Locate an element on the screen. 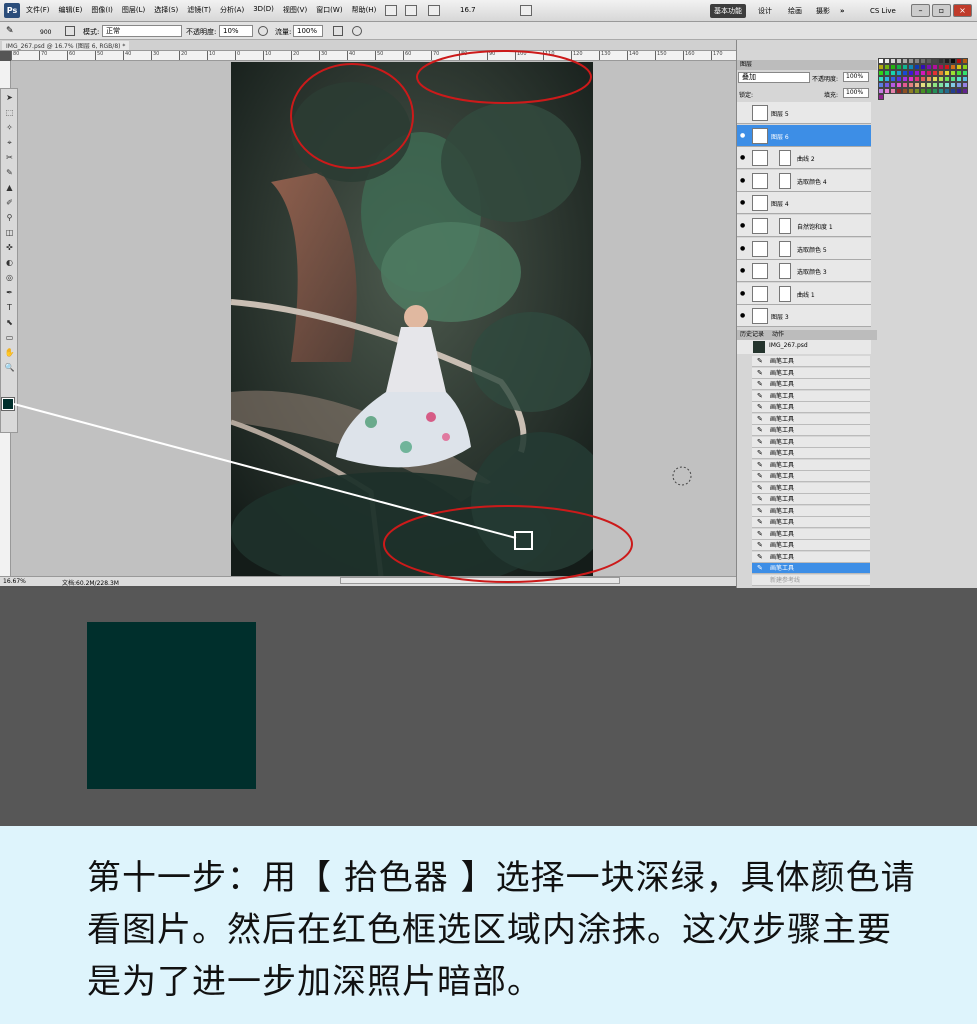 The image size is (977, 1024). red-circle-bottom is located at coordinates (508, 544).